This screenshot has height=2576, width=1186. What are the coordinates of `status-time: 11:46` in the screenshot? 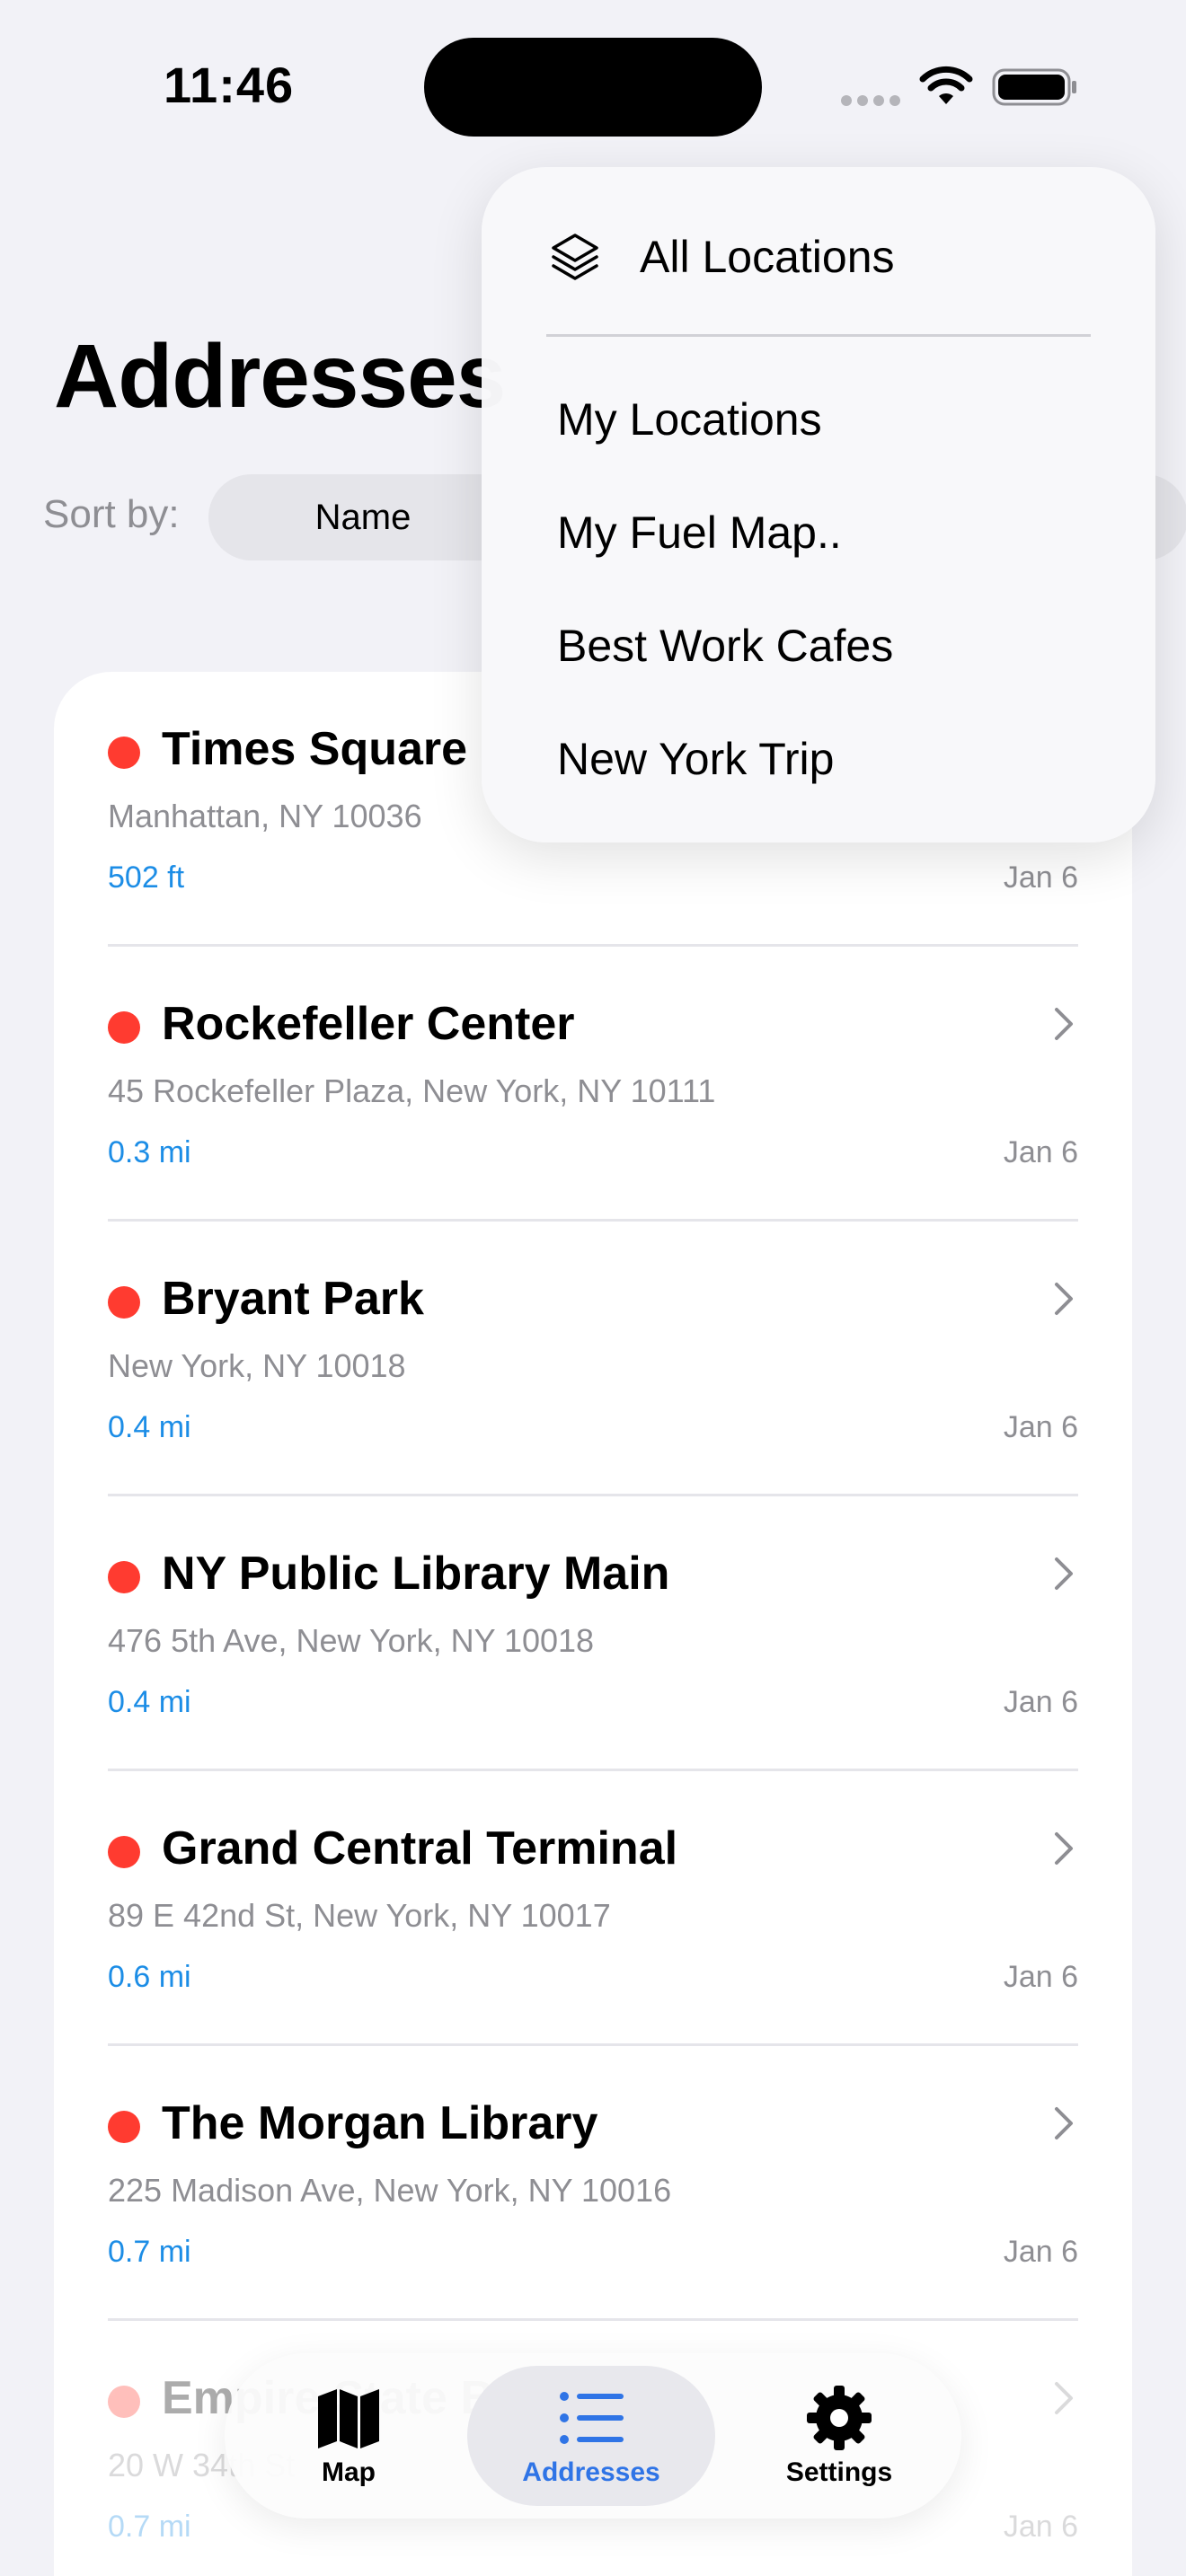 It's located at (229, 85).